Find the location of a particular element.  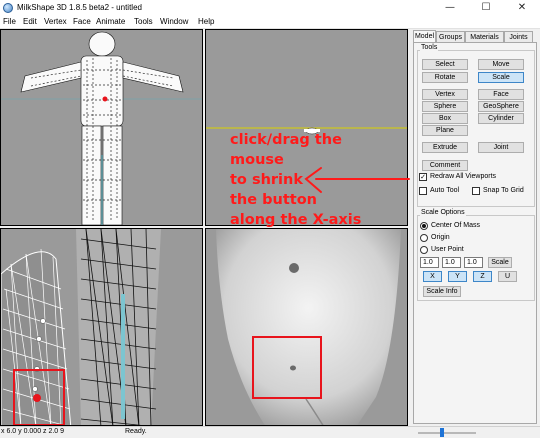

milkshape-app-icon is located at coordinates (8, 8).